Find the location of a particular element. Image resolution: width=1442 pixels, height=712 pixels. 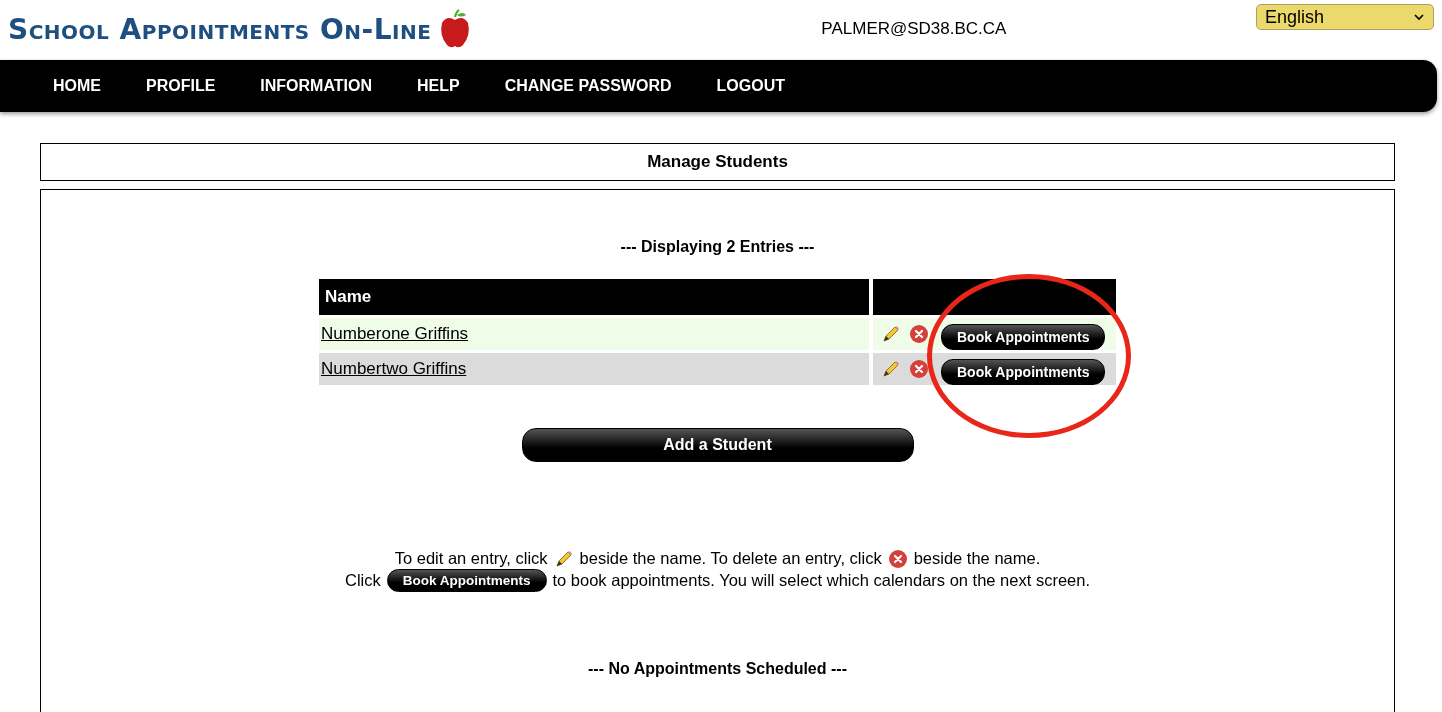

apple-icon is located at coordinates (455, 29).